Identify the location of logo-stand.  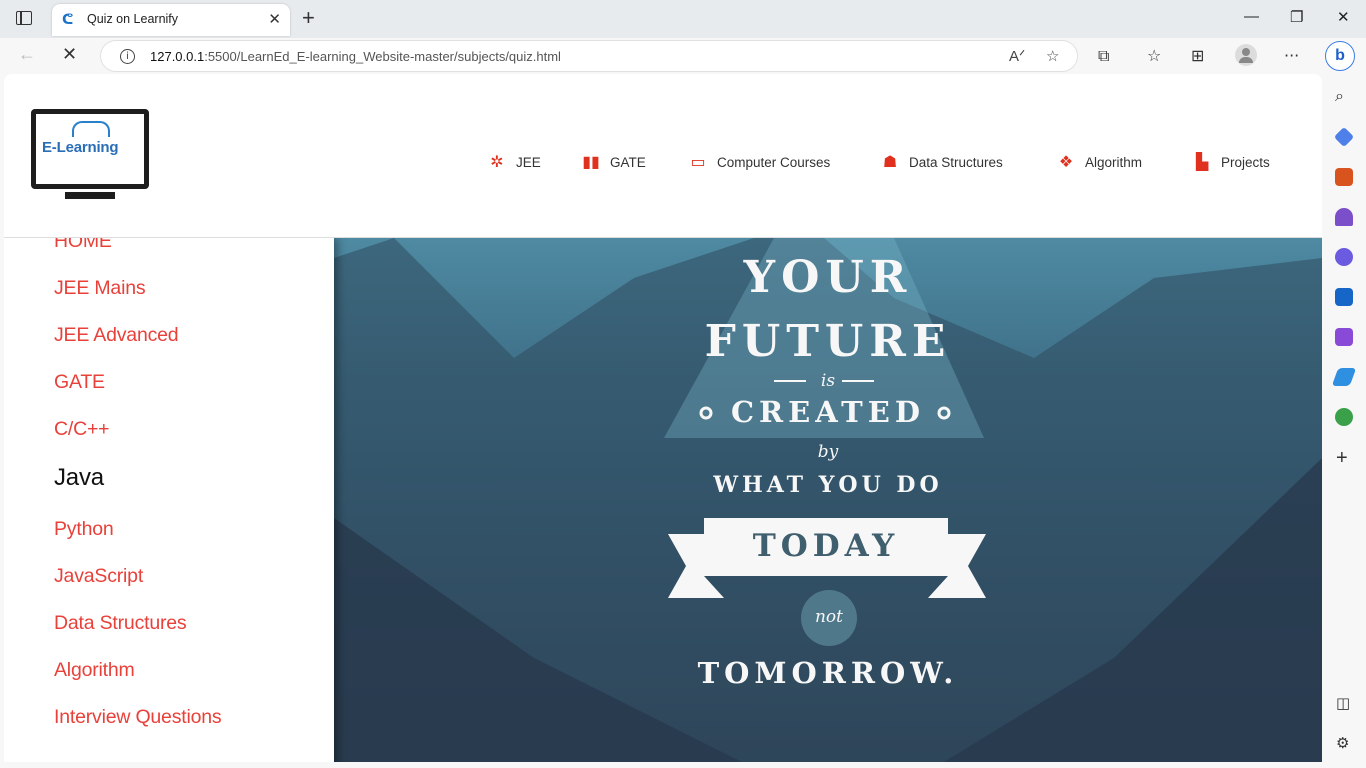
(90, 195).